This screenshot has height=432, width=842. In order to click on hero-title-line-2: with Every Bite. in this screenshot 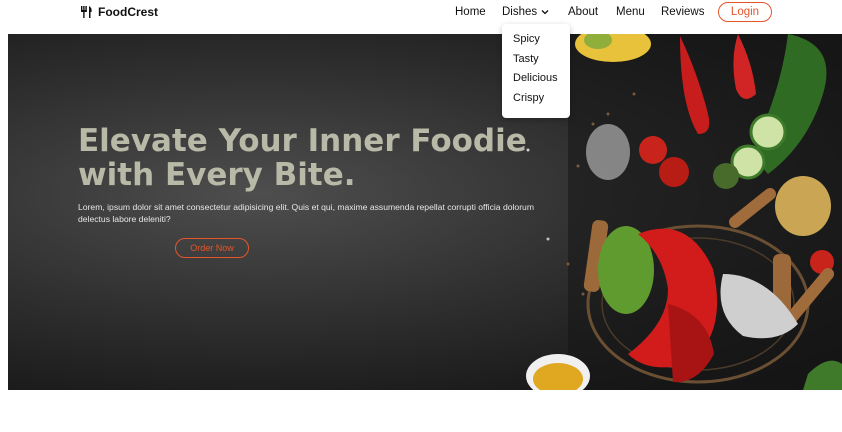, I will do `click(217, 175)`.